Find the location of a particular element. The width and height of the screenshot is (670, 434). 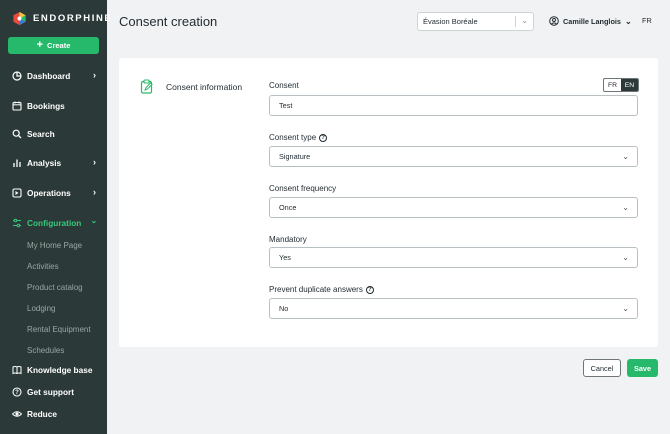

sidebar-item-dashboard: Dashboard › is located at coordinates (57, 76).